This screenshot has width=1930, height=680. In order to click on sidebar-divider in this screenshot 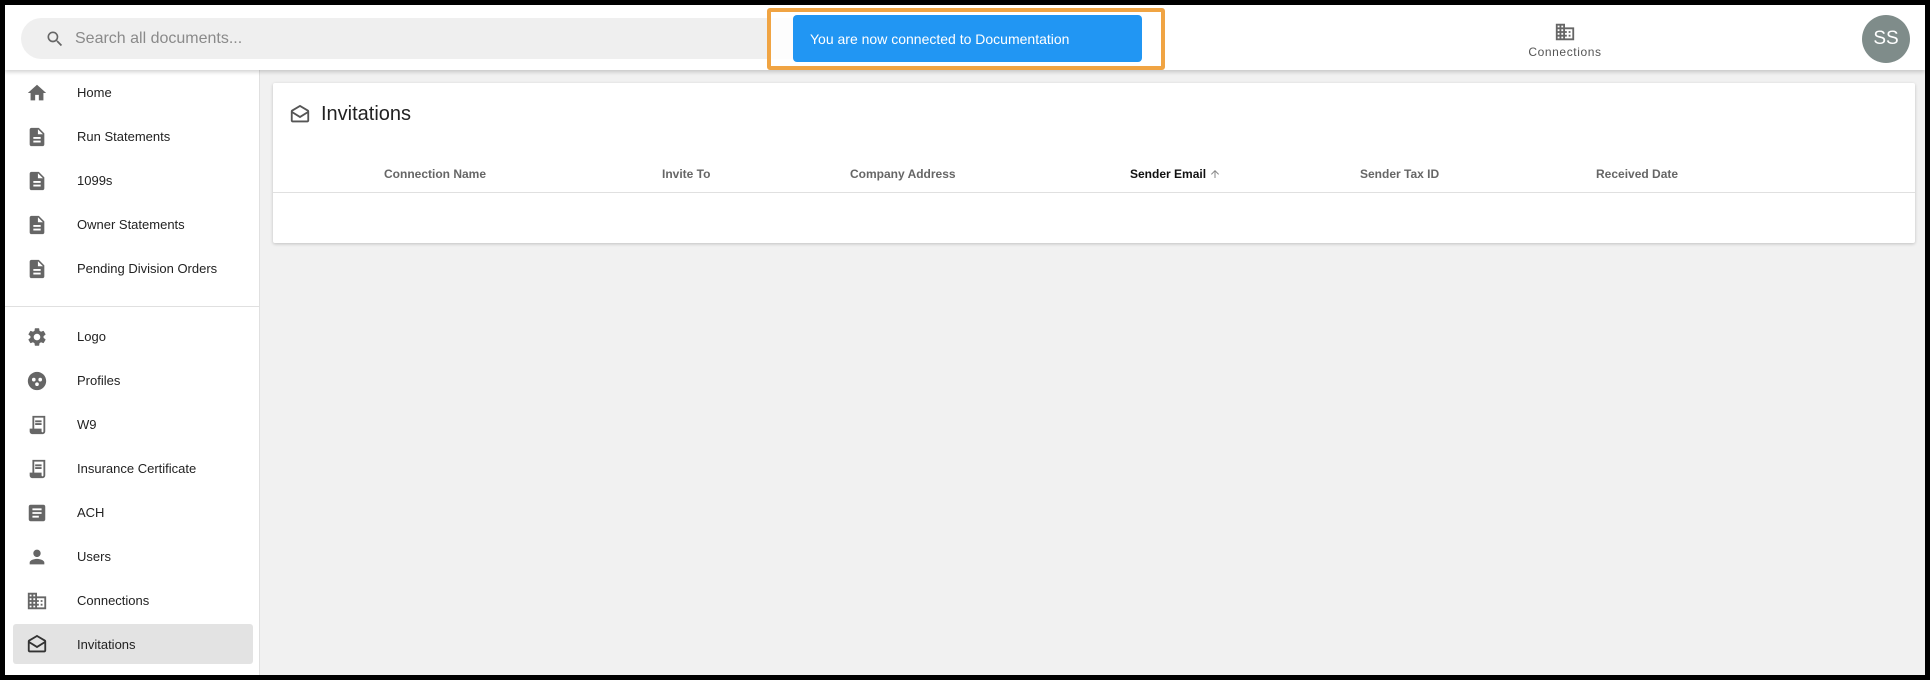, I will do `click(132, 306)`.